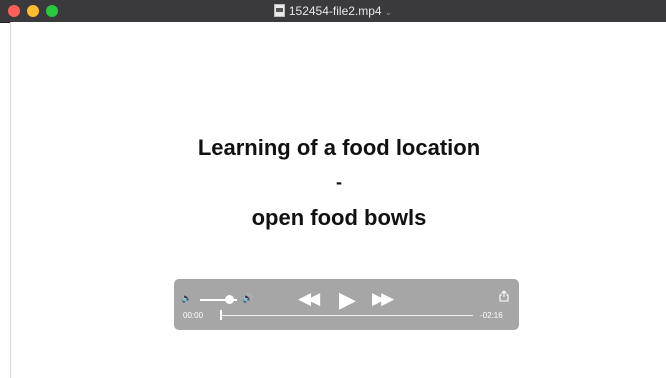 This screenshot has width=666, height=378. Describe the element at coordinates (339, 217) in the screenshot. I see `video-title-line-2: open food bowls` at that location.